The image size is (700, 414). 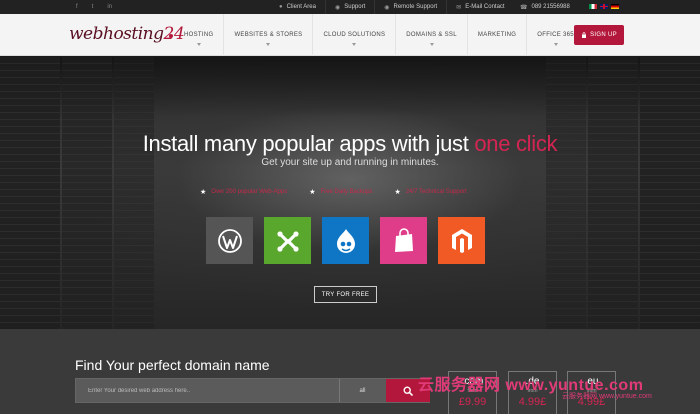 What do you see at coordinates (172, 365) in the screenshot?
I see `domain-title: Find Your perfect domain name` at bounding box center [172, 365].